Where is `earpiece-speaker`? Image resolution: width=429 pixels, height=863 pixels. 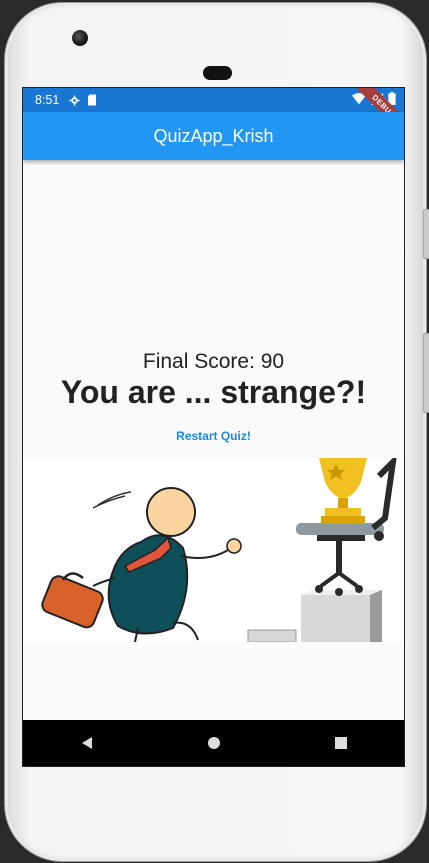 earpiece-speaker is located at coordinates (217, 73).